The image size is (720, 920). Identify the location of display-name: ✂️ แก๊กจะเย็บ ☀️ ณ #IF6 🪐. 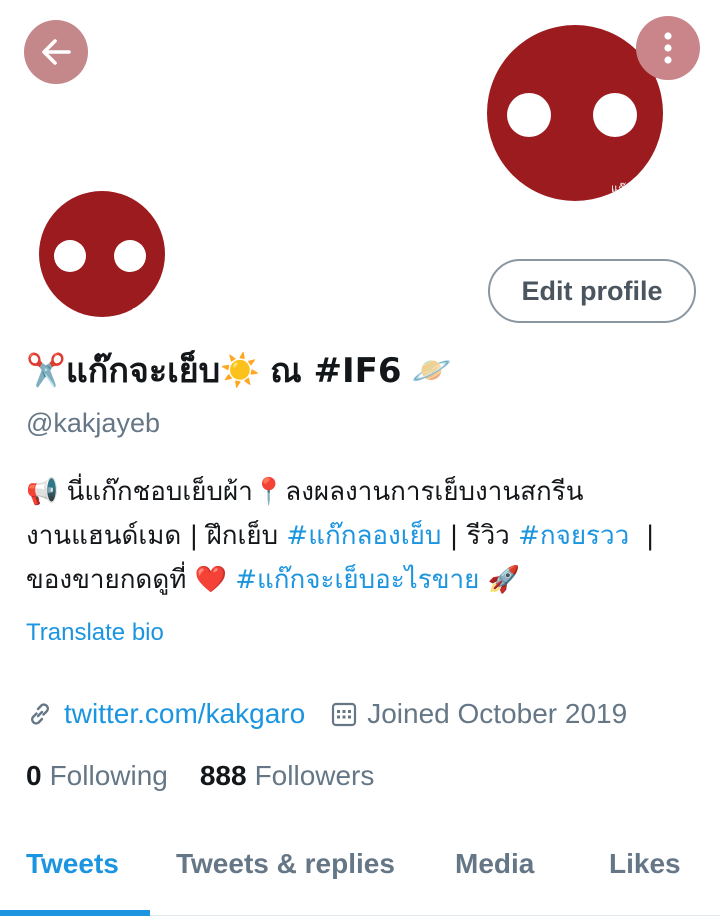
(238, 370).